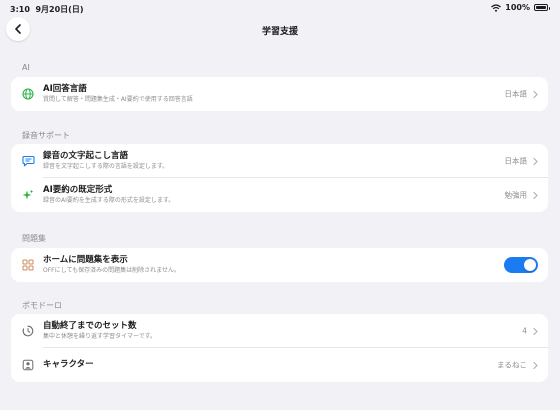 The width and height of the screenshot is (560, 410). Describe the element at coordinates (279, 195) in the screenshot. I see `setting-row-ai-summary-format: AI要約の既定形式 録音のAI要約を生成する際の形式を設定します。 勉強用` at that location.